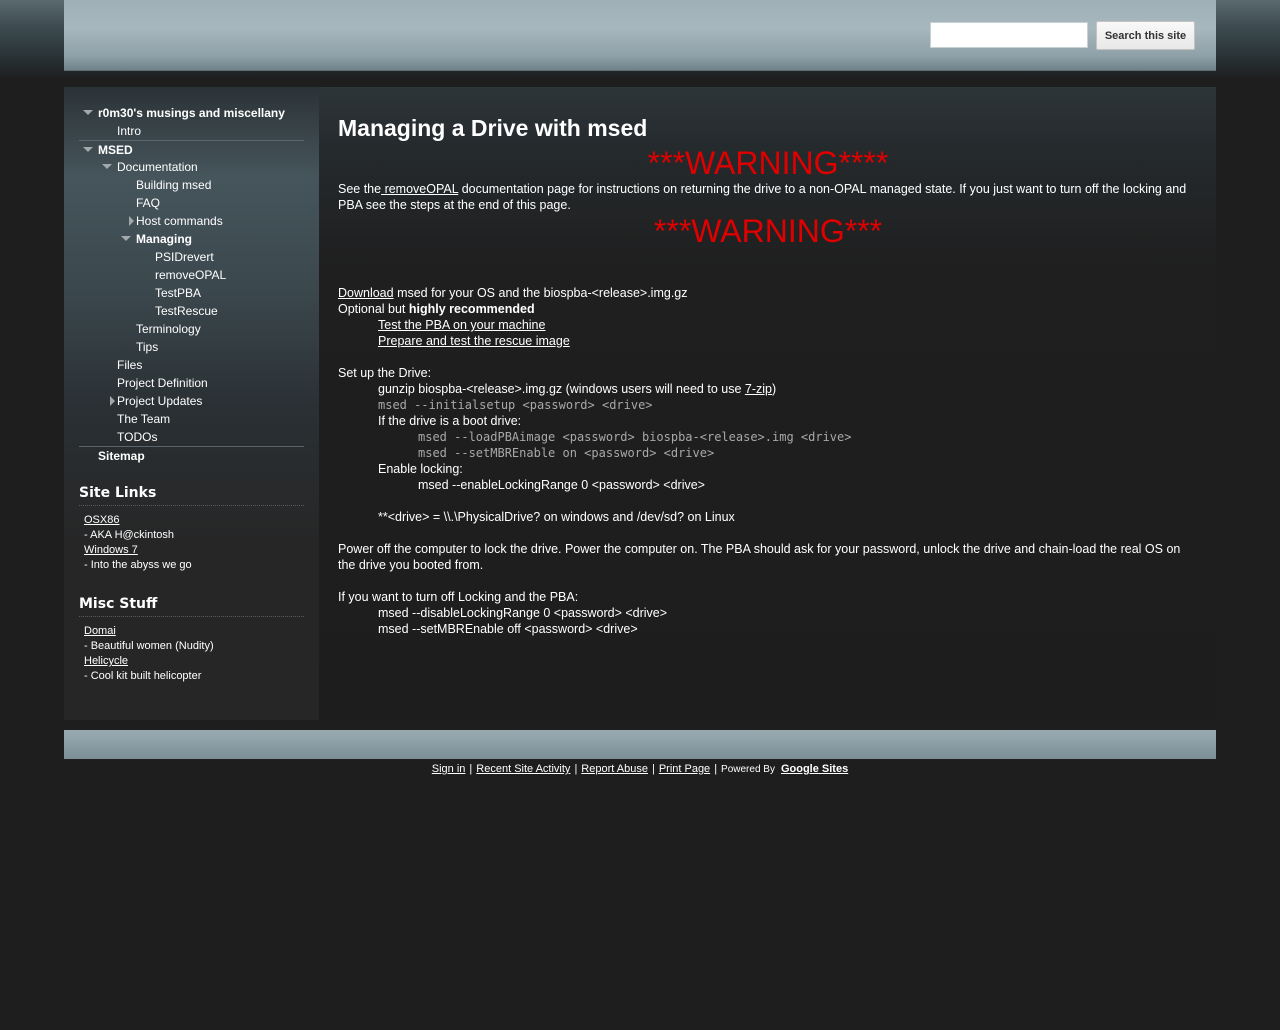 This screenshot has width=1280, height=1030. I want to click on prepare-rescue-link: Prepare and test the rescue image, so click(474, 341).